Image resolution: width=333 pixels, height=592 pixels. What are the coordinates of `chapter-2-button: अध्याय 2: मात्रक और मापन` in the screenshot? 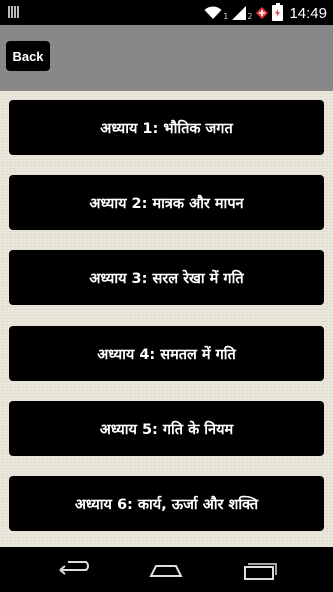 It's located at (166, 202).